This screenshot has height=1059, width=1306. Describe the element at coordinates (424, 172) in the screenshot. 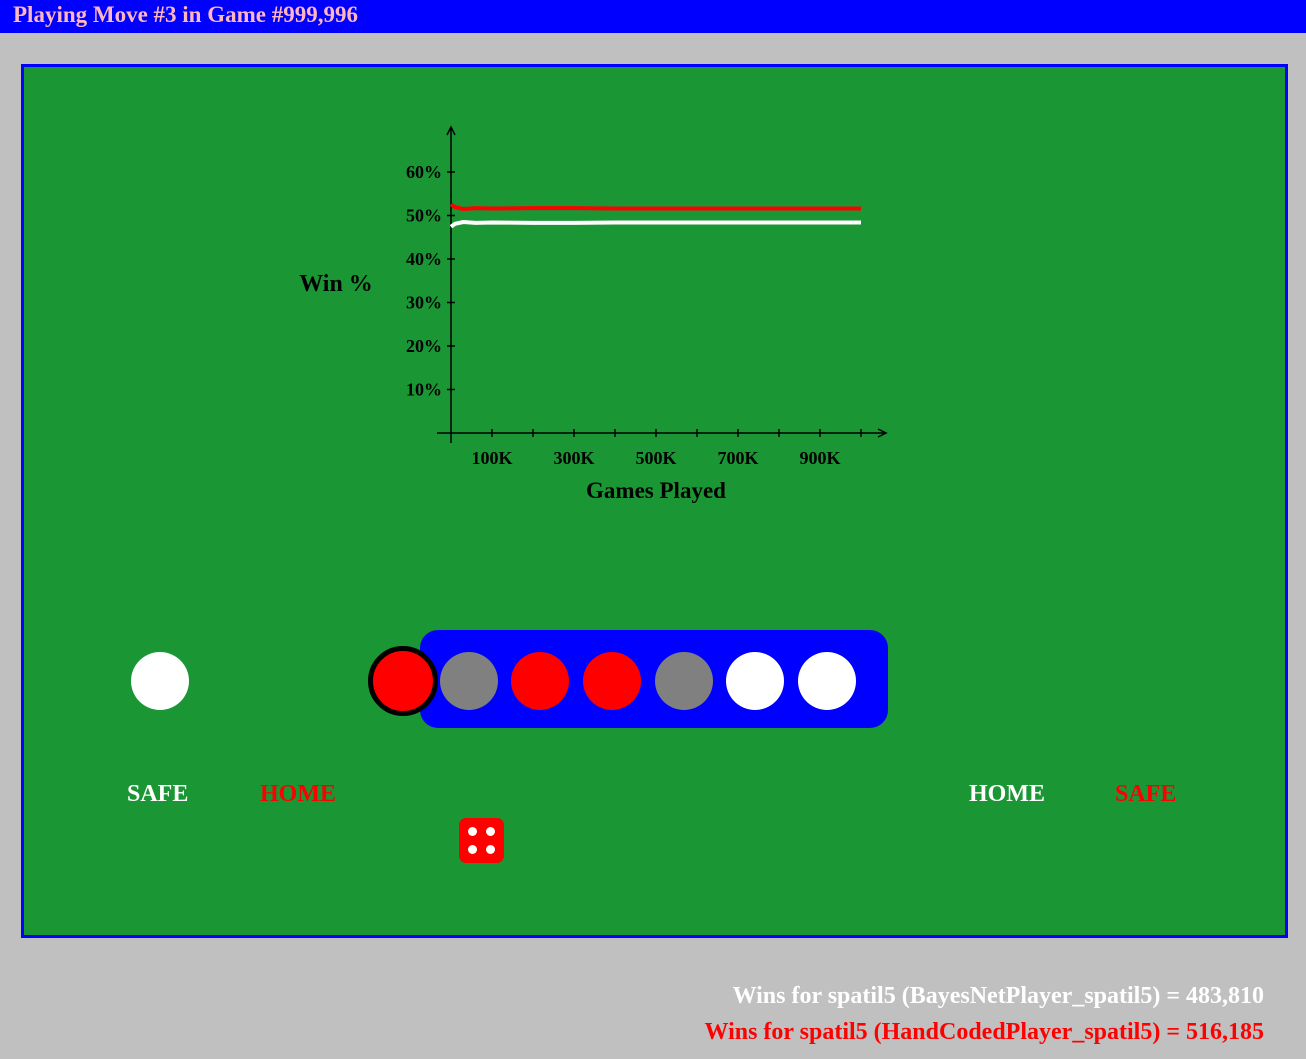

I see `y-tick-label: 60%` at that location.